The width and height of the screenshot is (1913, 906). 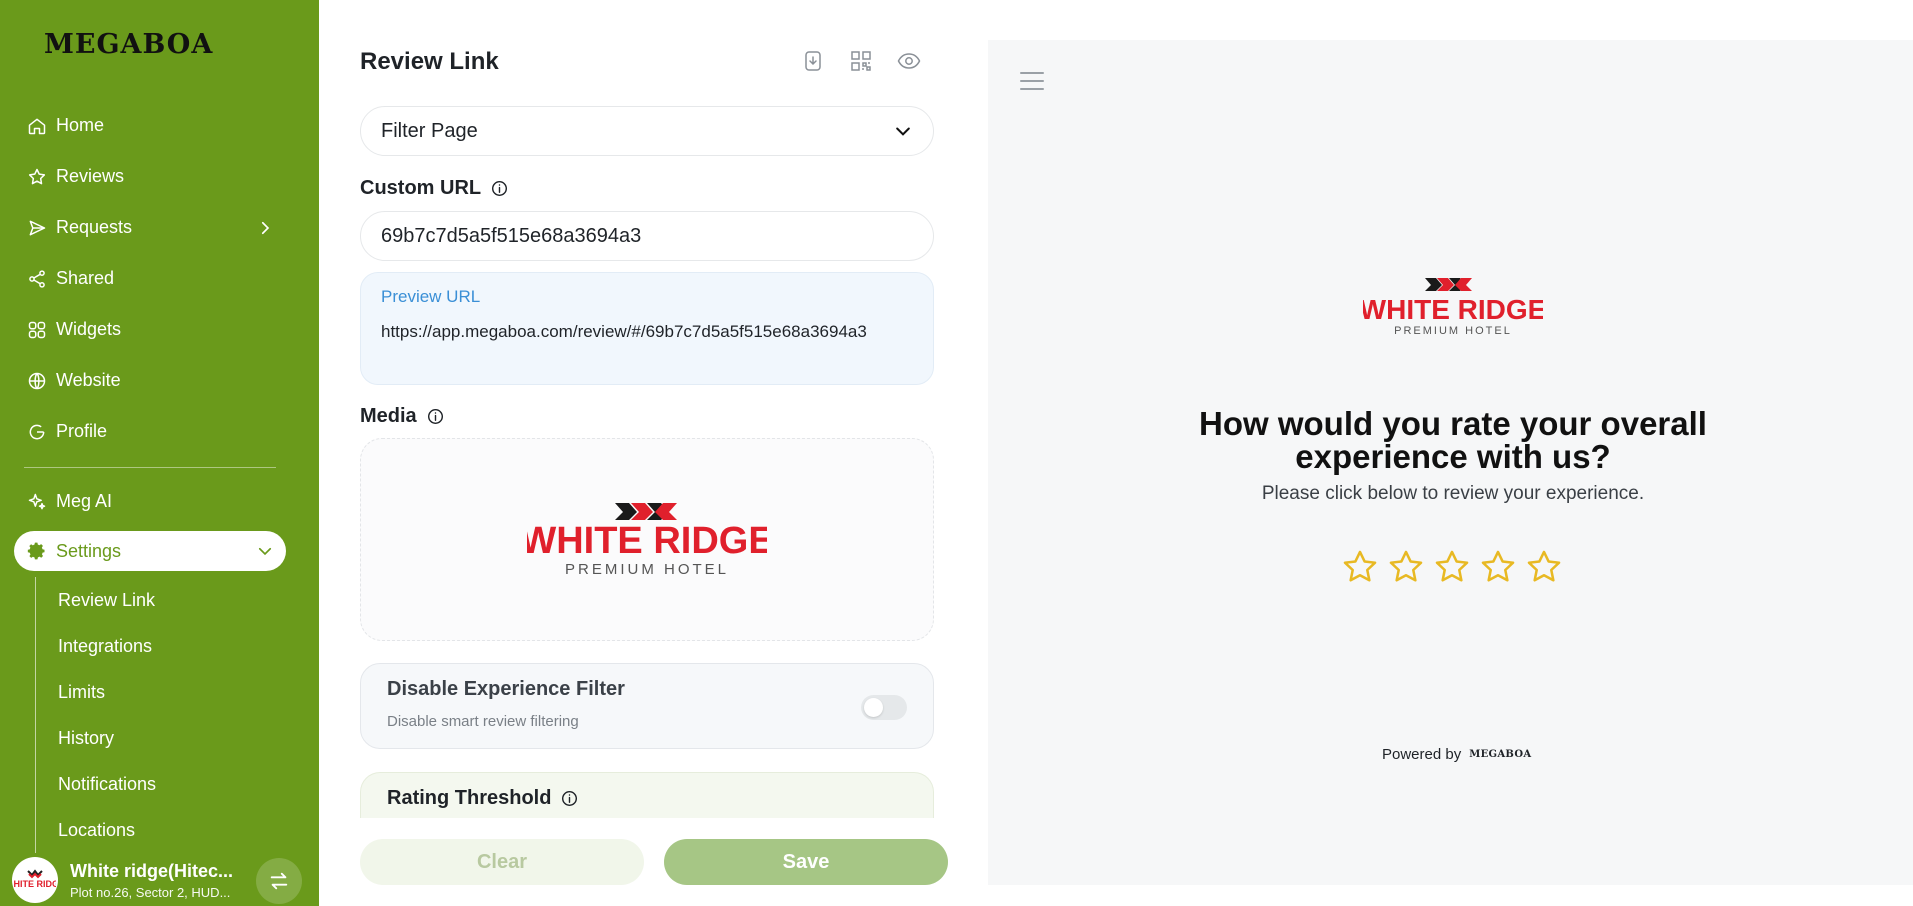 What do you see at coordinates (89, 329) in the screenshot?
I see `sidebar-item-label: Widgets` at bounding box center [89, 329].